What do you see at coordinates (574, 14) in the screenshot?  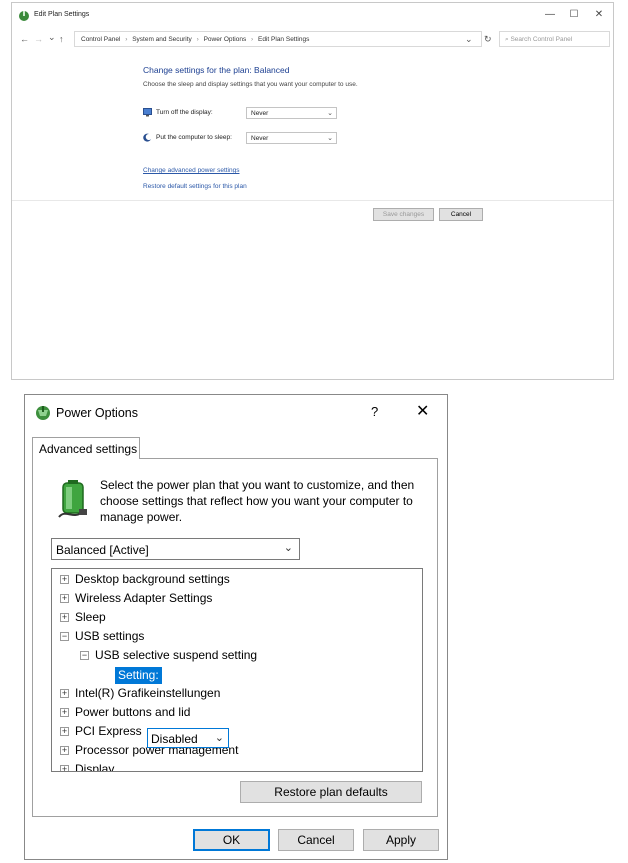 I see `maximize-button: ☐` at bounding box center [574, 14].